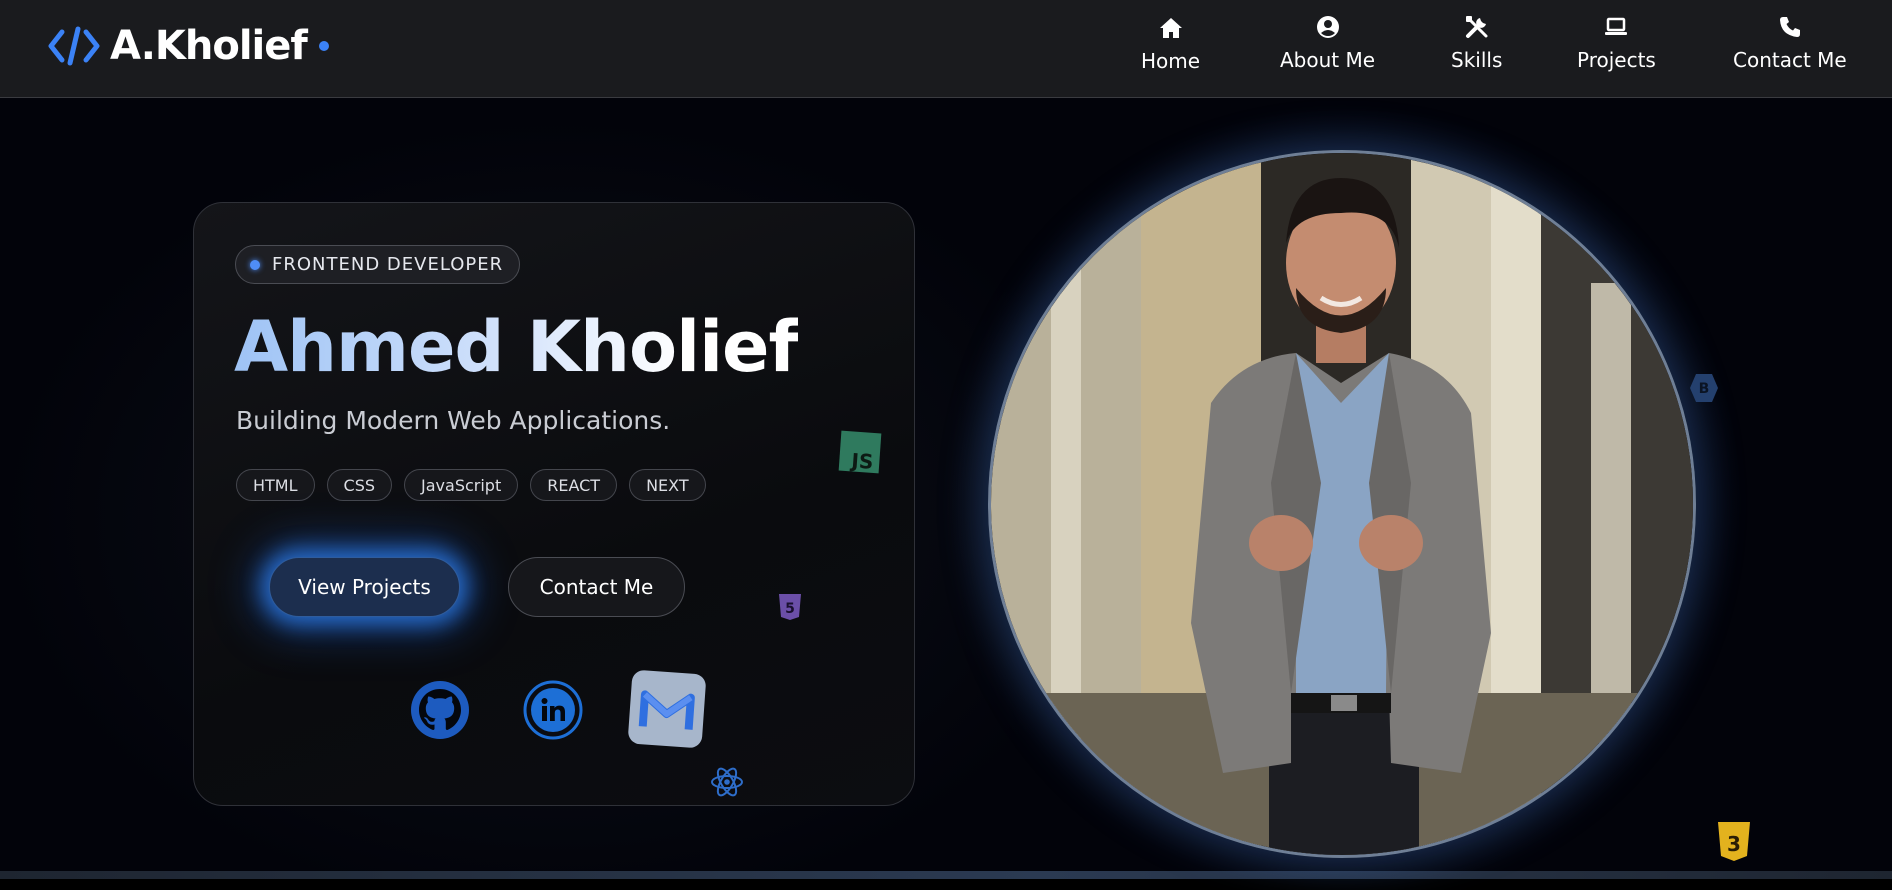  I want to click on role-text: FRONTEND DEVELOPER, so click(388, 264).